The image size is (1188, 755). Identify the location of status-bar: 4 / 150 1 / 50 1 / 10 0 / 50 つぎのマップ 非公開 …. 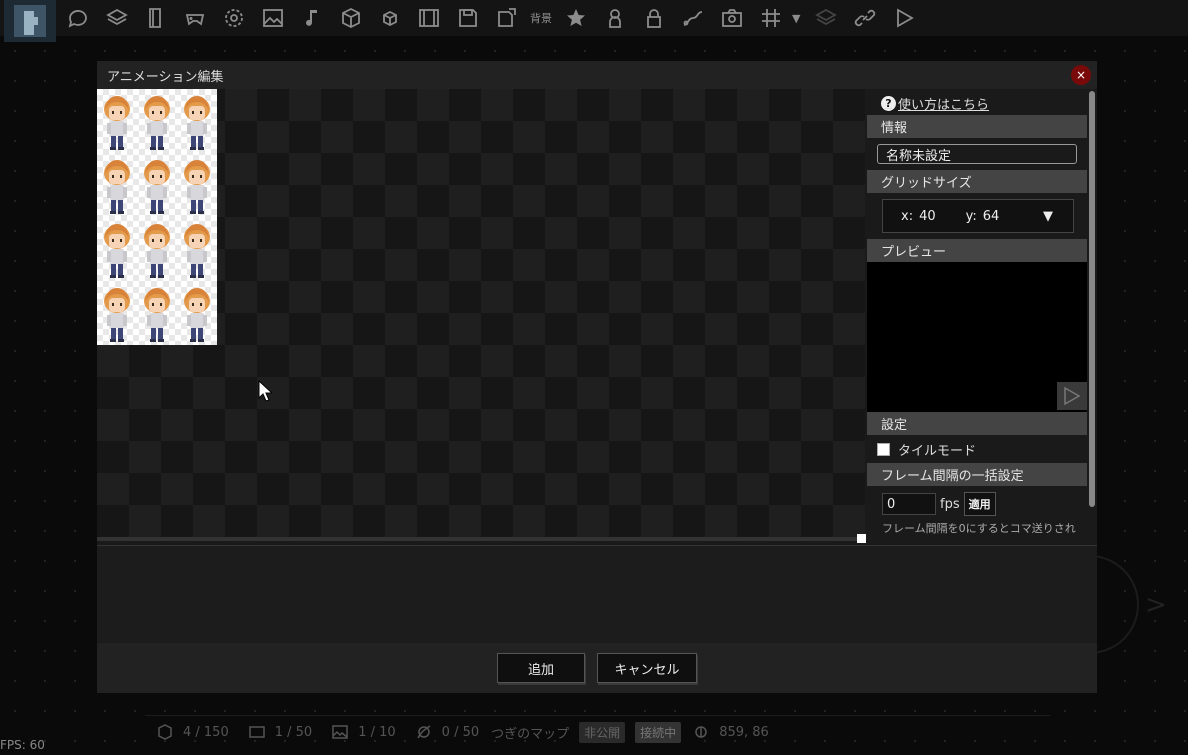
(597, 731).